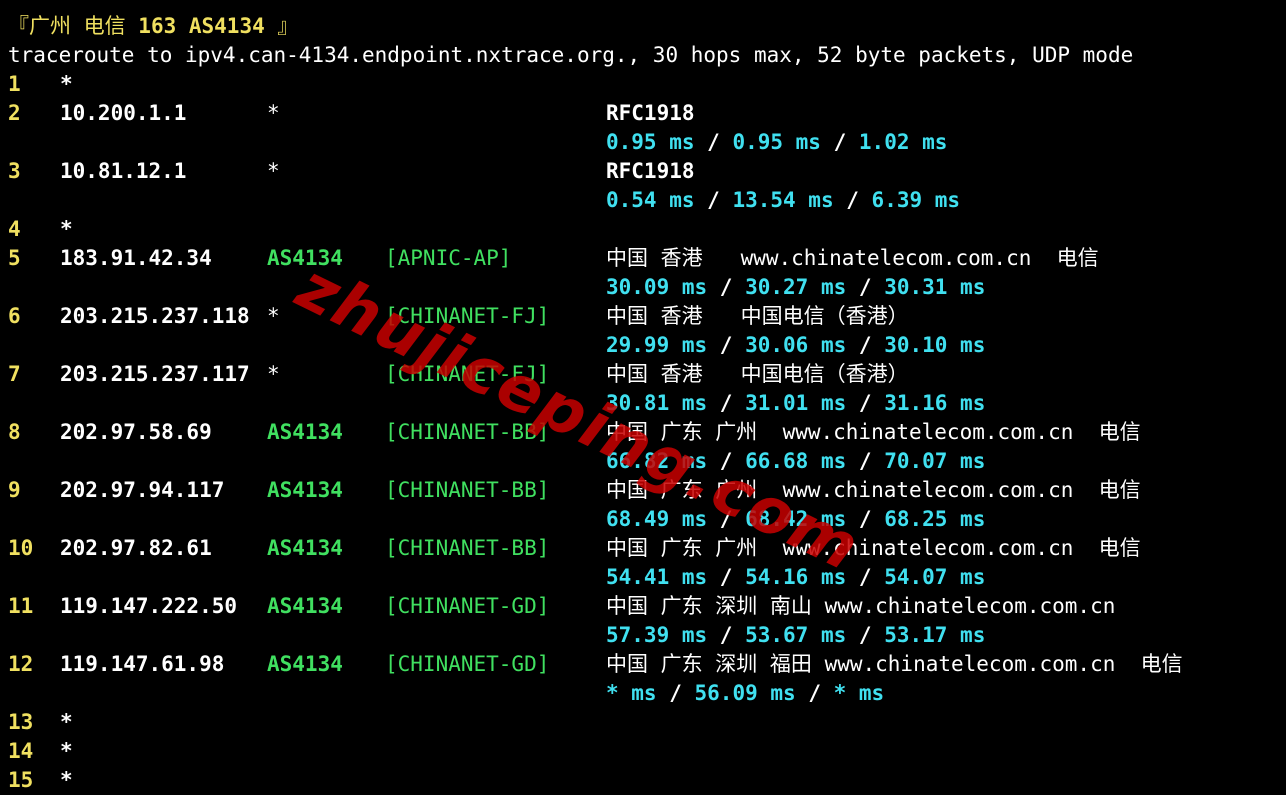 The height and width of the screenshot is (795, 1286). Describe the element at coordinates (467, 606) in the screenshot. I see `hop-netname: [CHINANET-GD]` at that location.